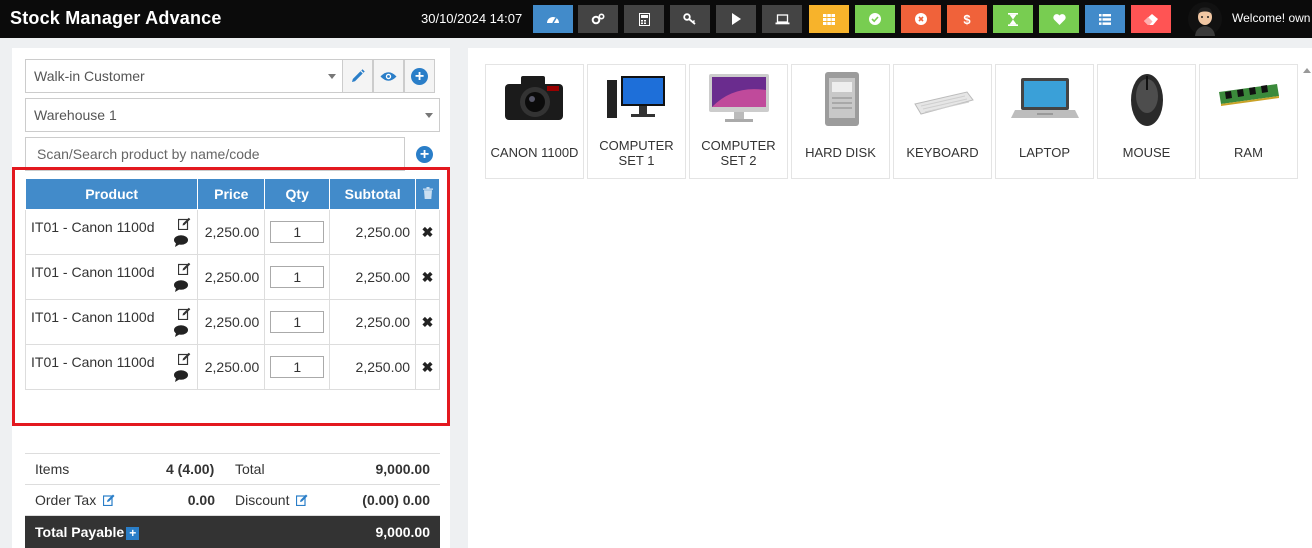 This screenshot has height=548, width=1312. Describe the element at coordinates (148, 154) in the screenshot. I see `search-placeholder: Scan/Search product by name/code` at that location.